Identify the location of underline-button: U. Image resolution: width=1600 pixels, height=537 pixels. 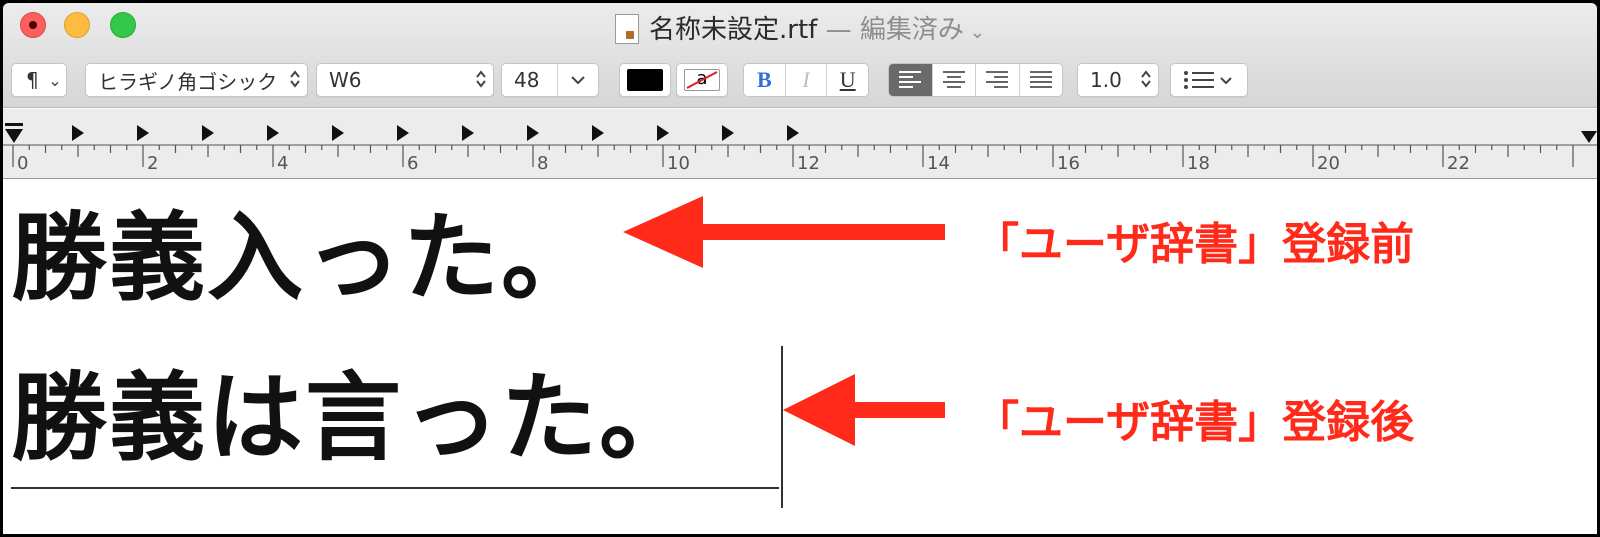
(847, 80).